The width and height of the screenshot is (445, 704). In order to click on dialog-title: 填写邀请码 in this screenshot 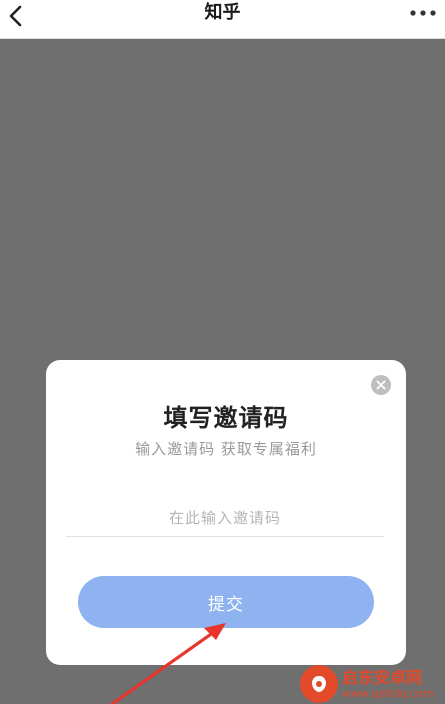, I will do `click(226, 418)`.